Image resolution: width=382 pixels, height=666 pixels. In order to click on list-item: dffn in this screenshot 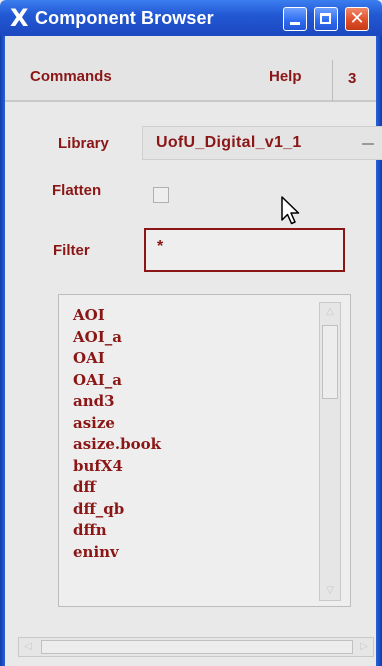, I will do `click(117, 531)`.